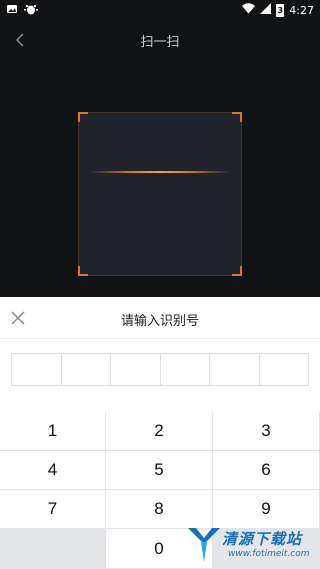  What do you see at coordinates (159, 470) in the screenshot?
I see `key-5: 5` at bounding box center [159, 470].